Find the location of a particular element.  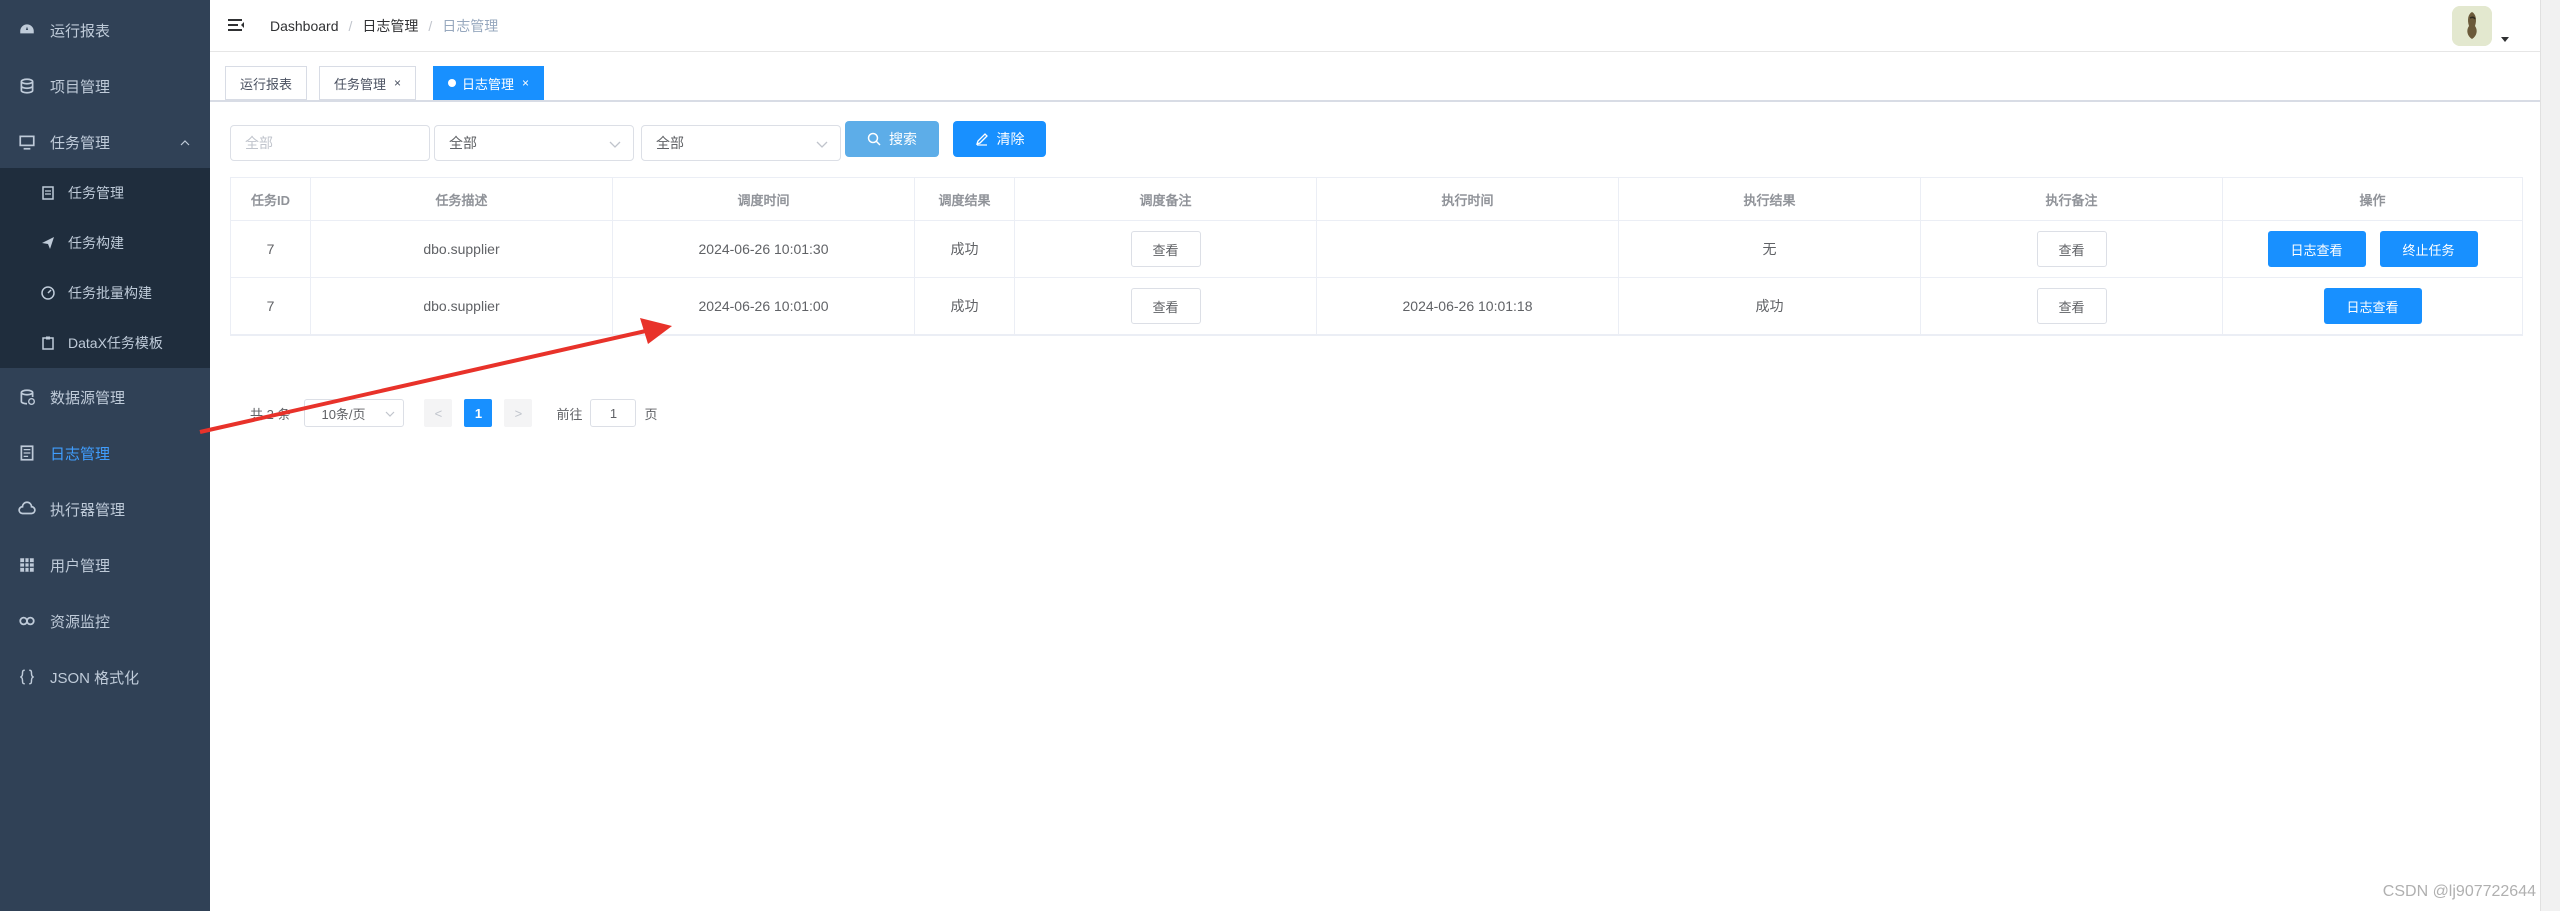

sidebar-subitem-task-build: 任务构建 is located at coordinates (105, 243).